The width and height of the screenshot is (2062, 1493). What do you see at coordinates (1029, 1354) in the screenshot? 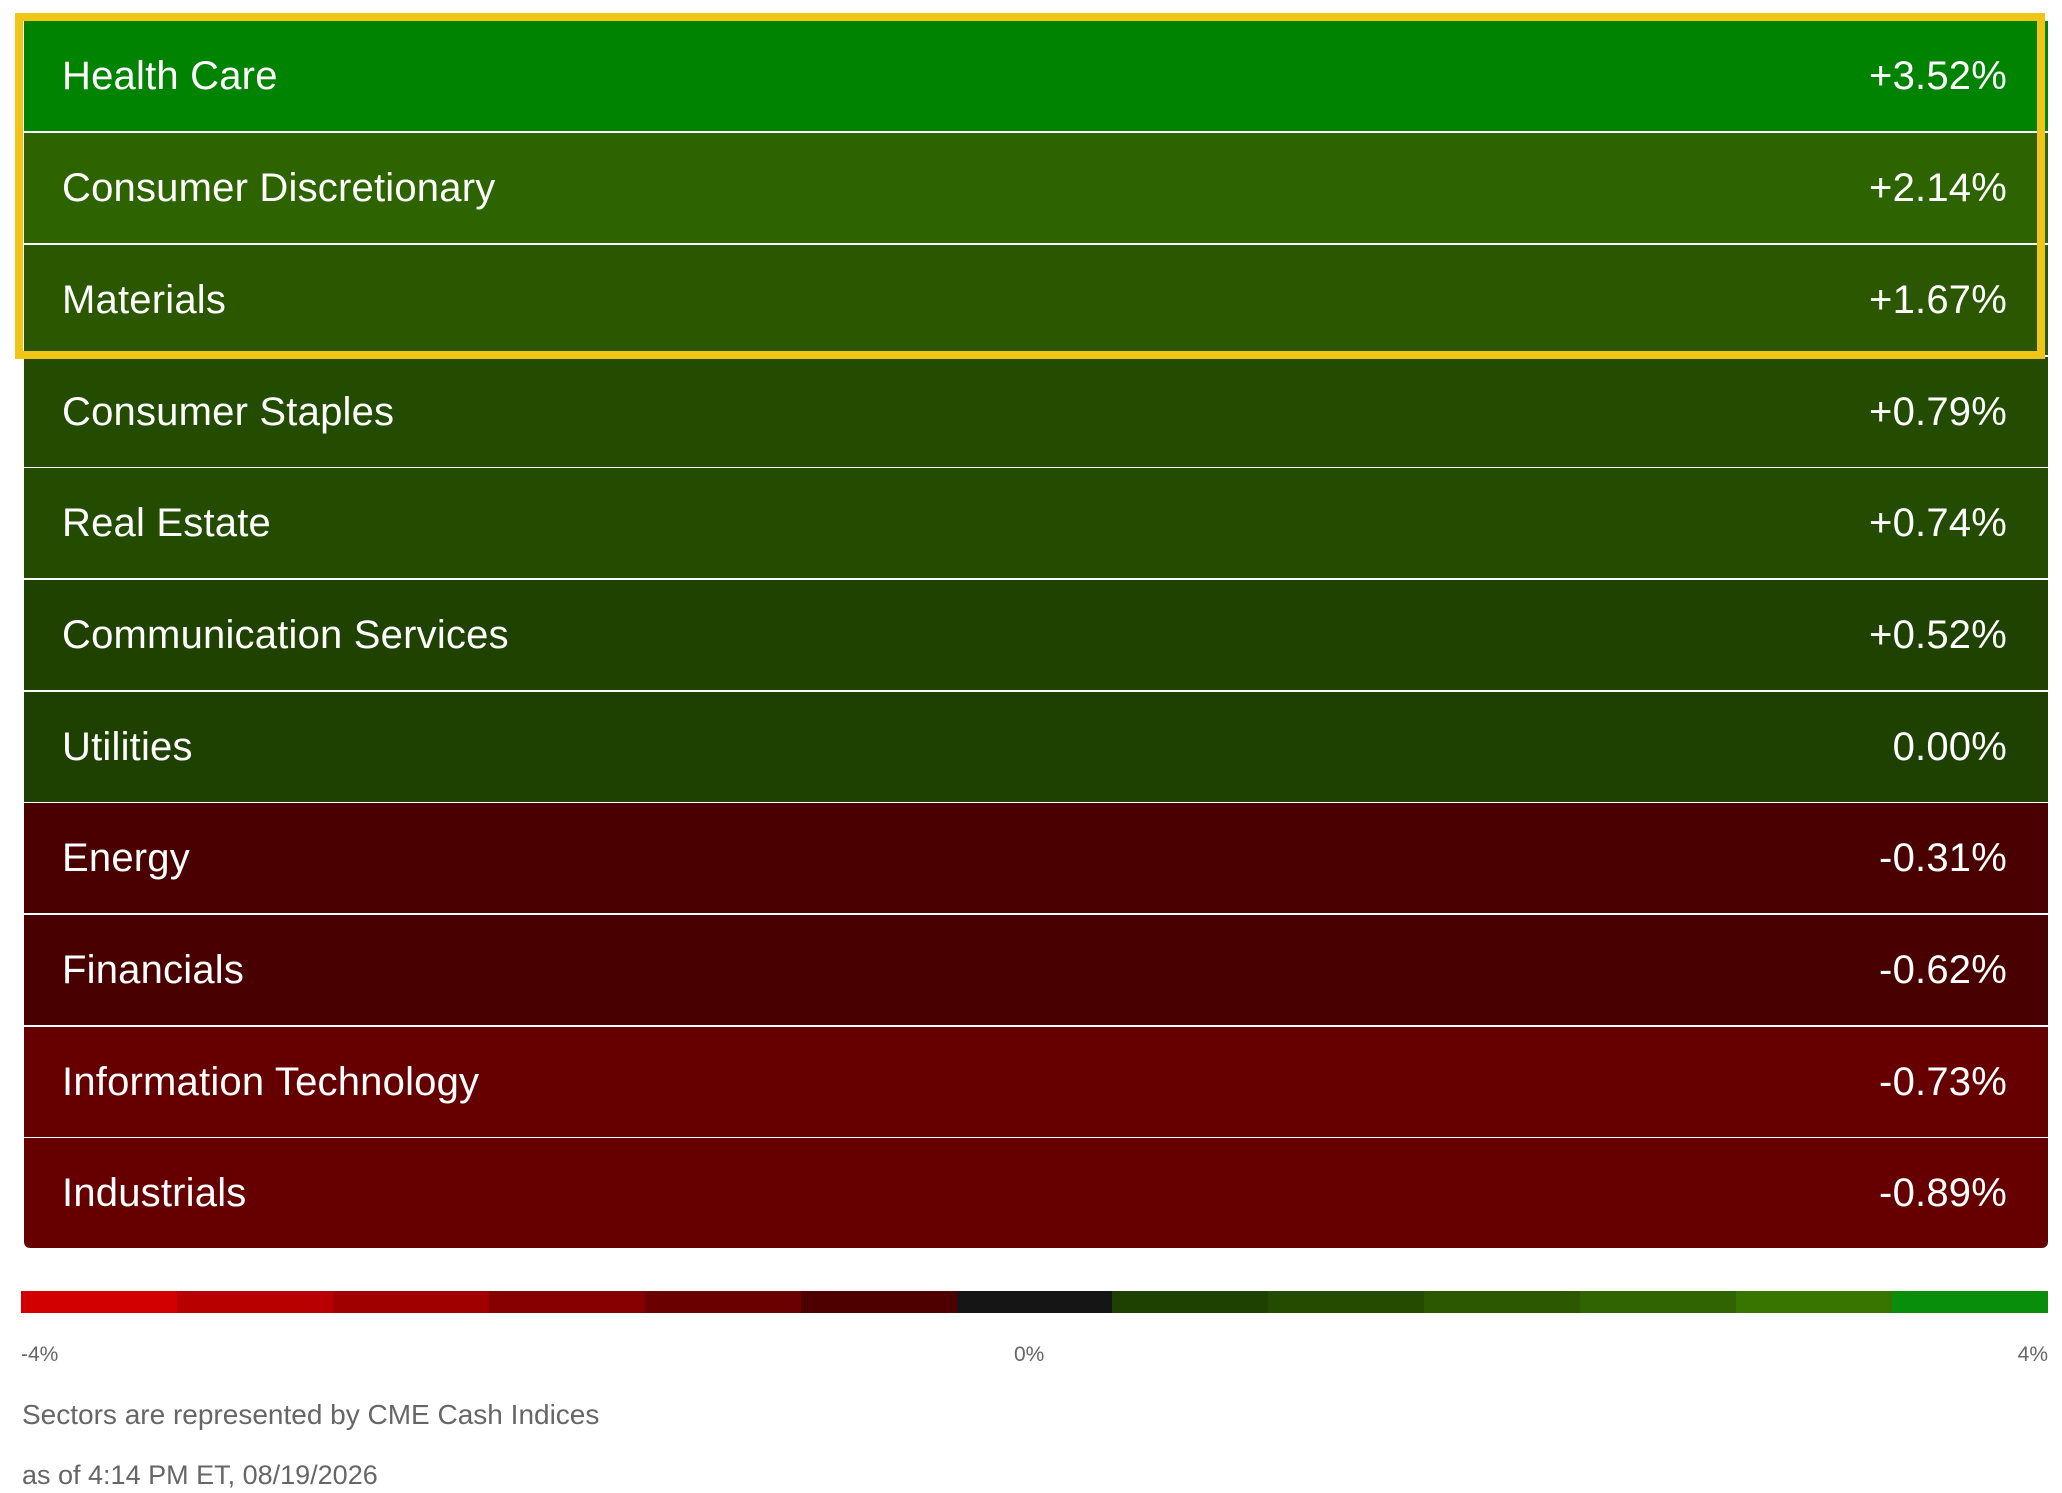
I see `legend-mid-label: 0%` at bounding box center [1029, 1354].